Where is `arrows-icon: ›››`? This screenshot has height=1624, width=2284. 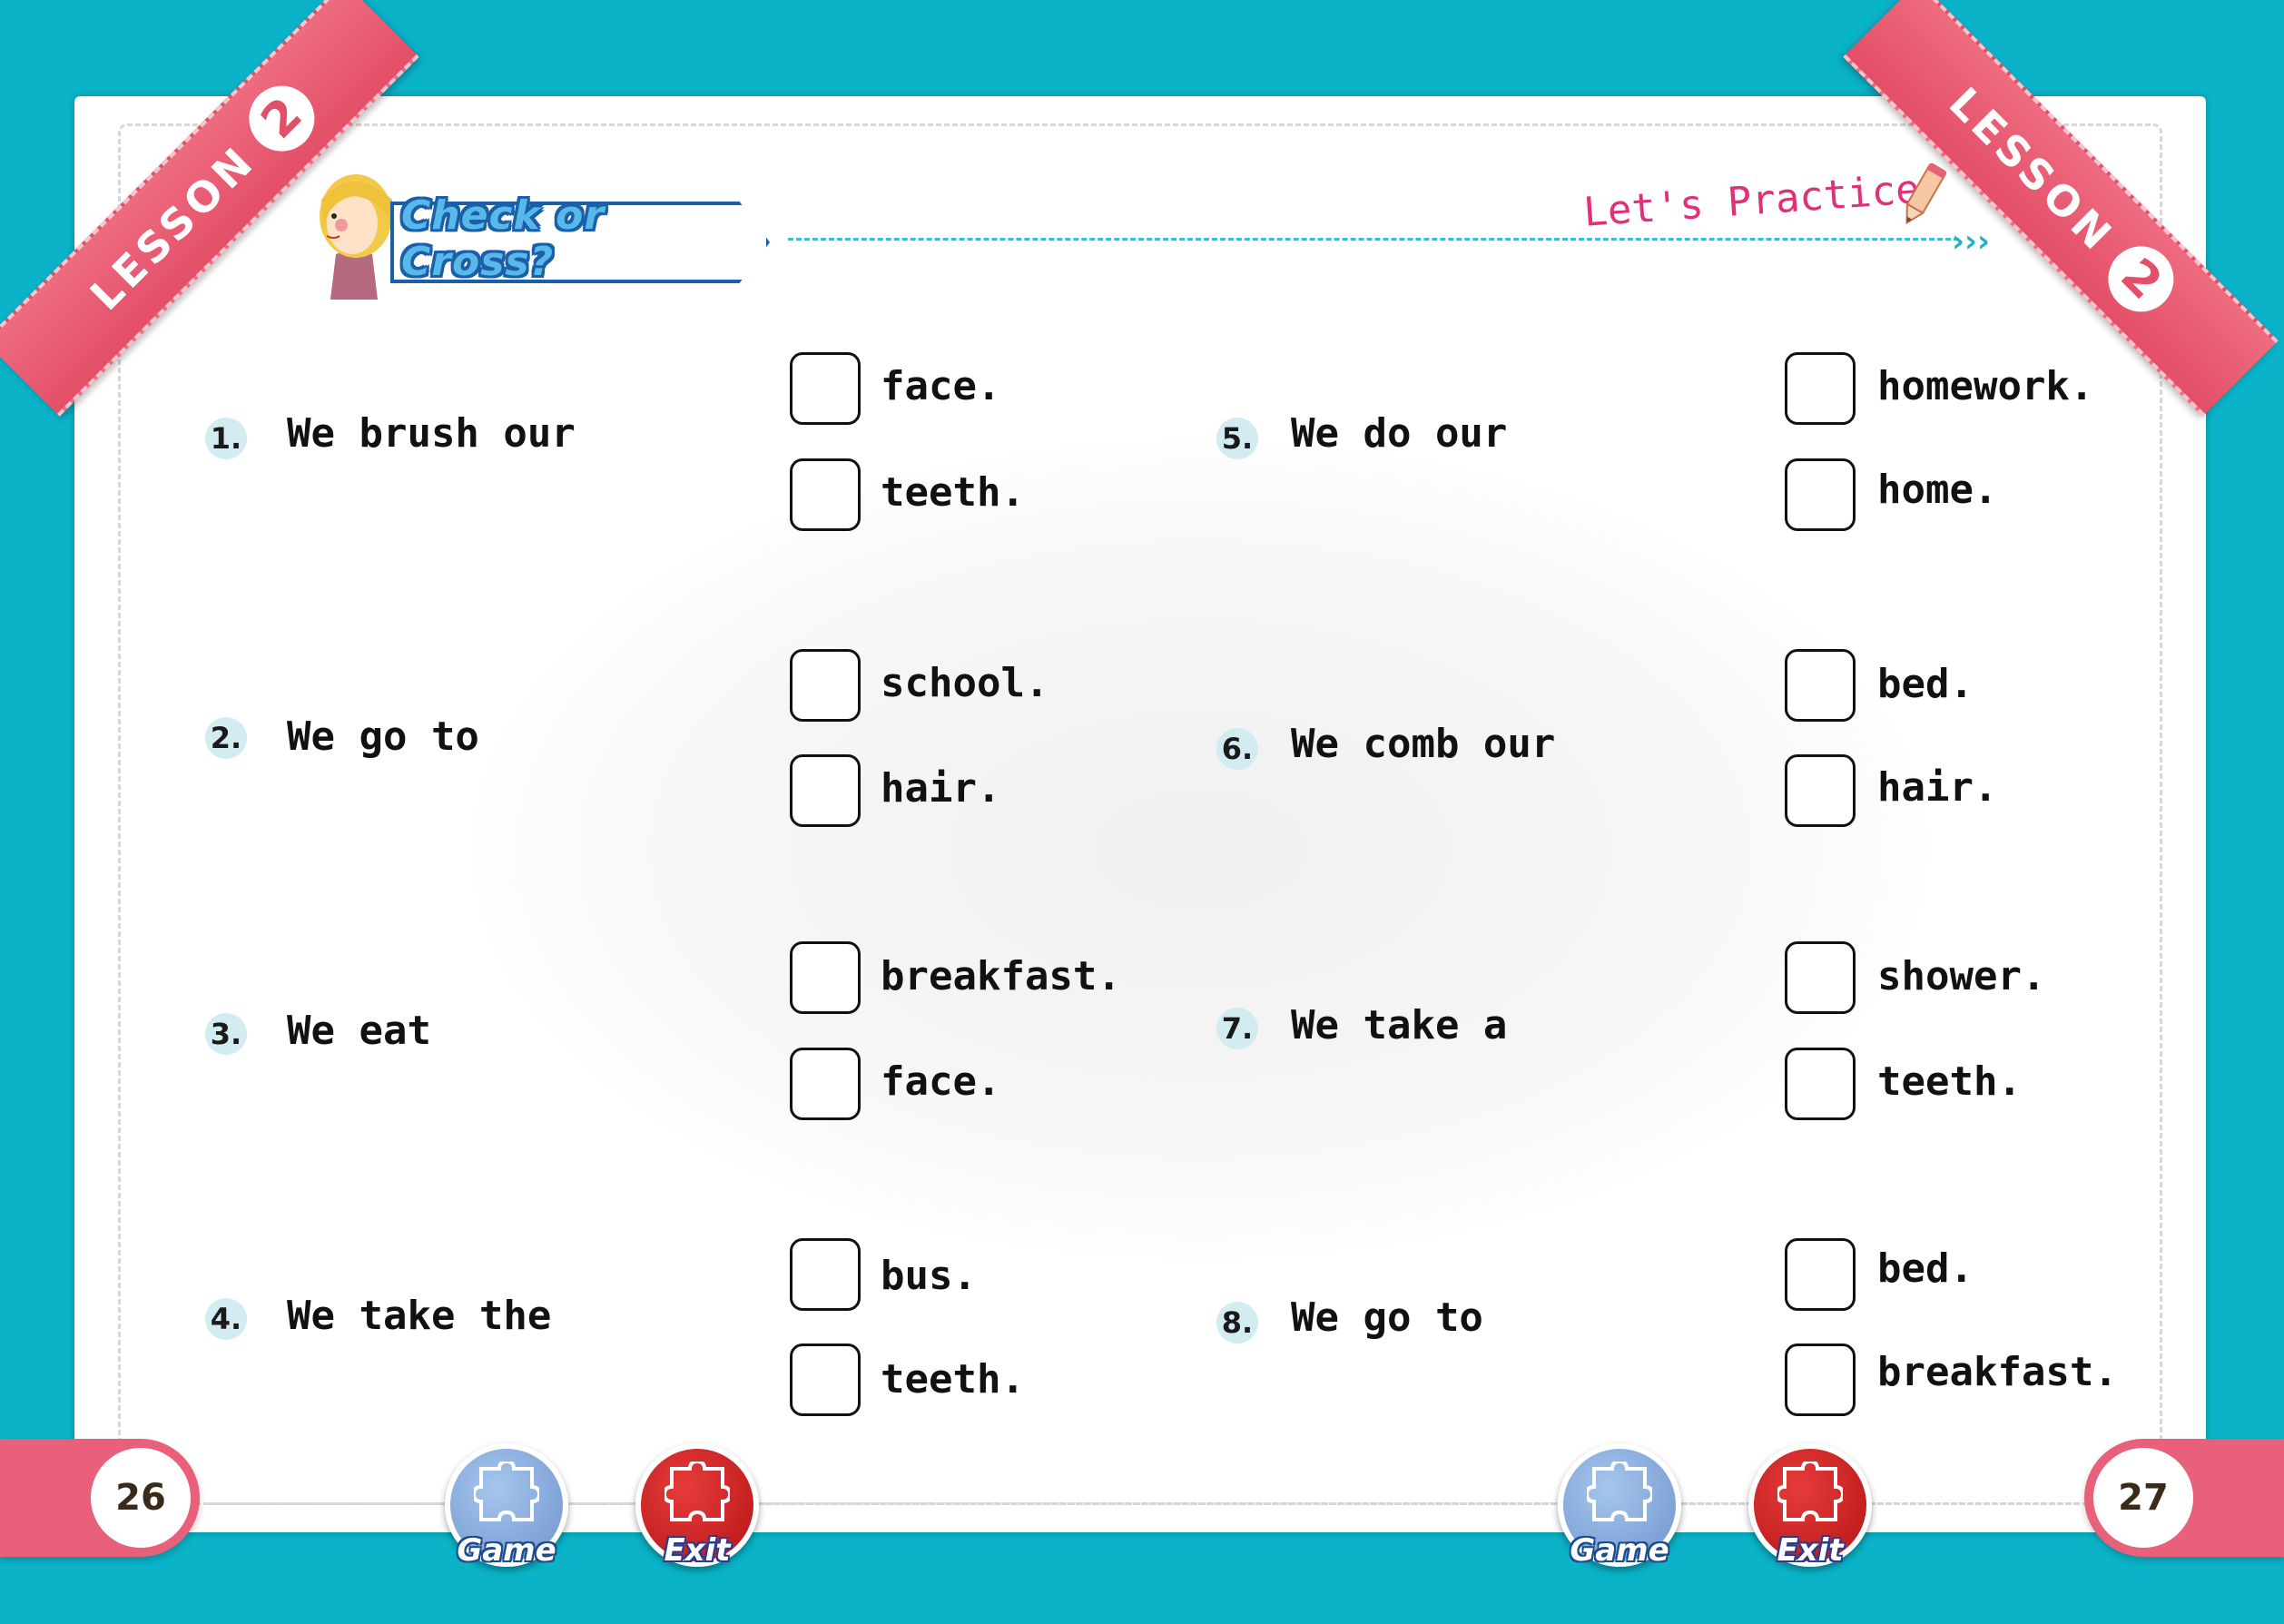 arrows-icon: ››› is located at coordinates (1971, 241).